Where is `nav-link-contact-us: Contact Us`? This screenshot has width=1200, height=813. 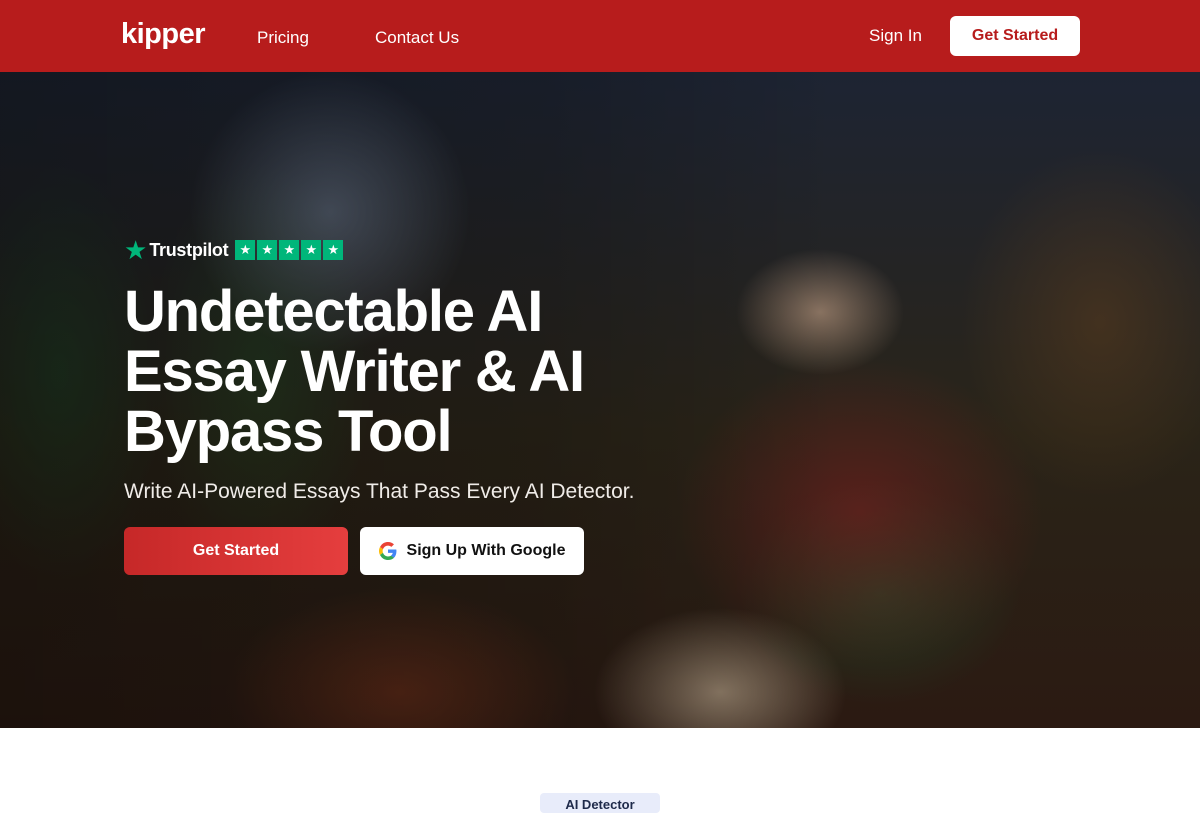 nav-link-contact-us: Contact Us is located at coordinates (417, 38).